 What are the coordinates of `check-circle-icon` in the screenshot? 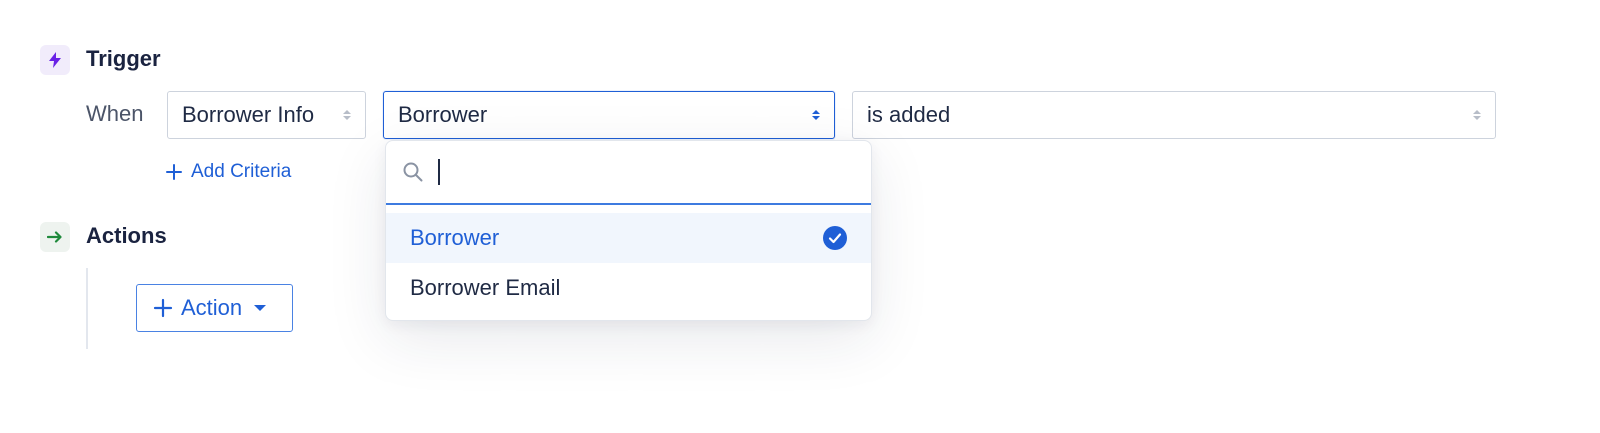 It's located at (835, 238).